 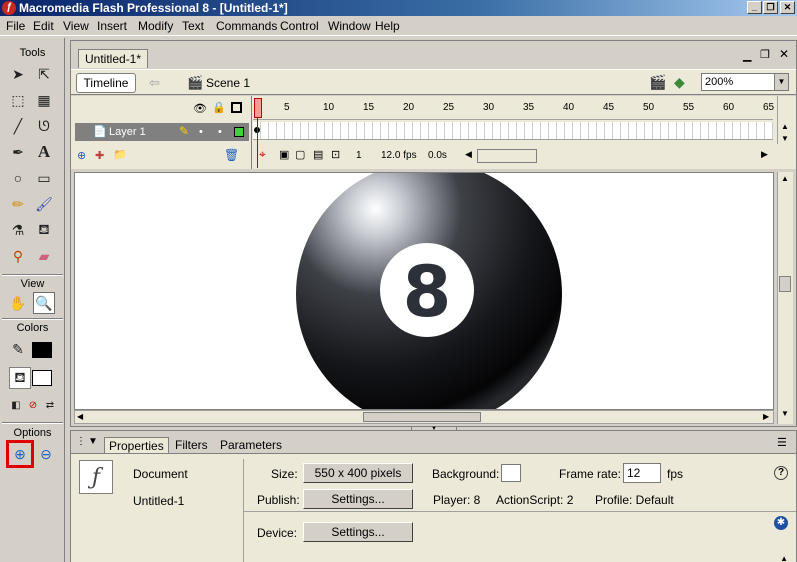 I want to click on oval-tool-icon: ○, so click(x=18, y=178).